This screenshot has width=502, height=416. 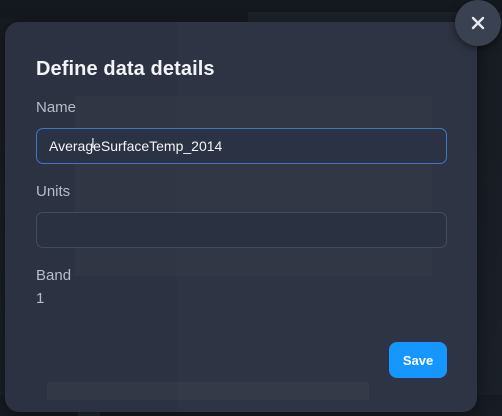 I want to click on band-value: 1, so click(x=40, y=298).